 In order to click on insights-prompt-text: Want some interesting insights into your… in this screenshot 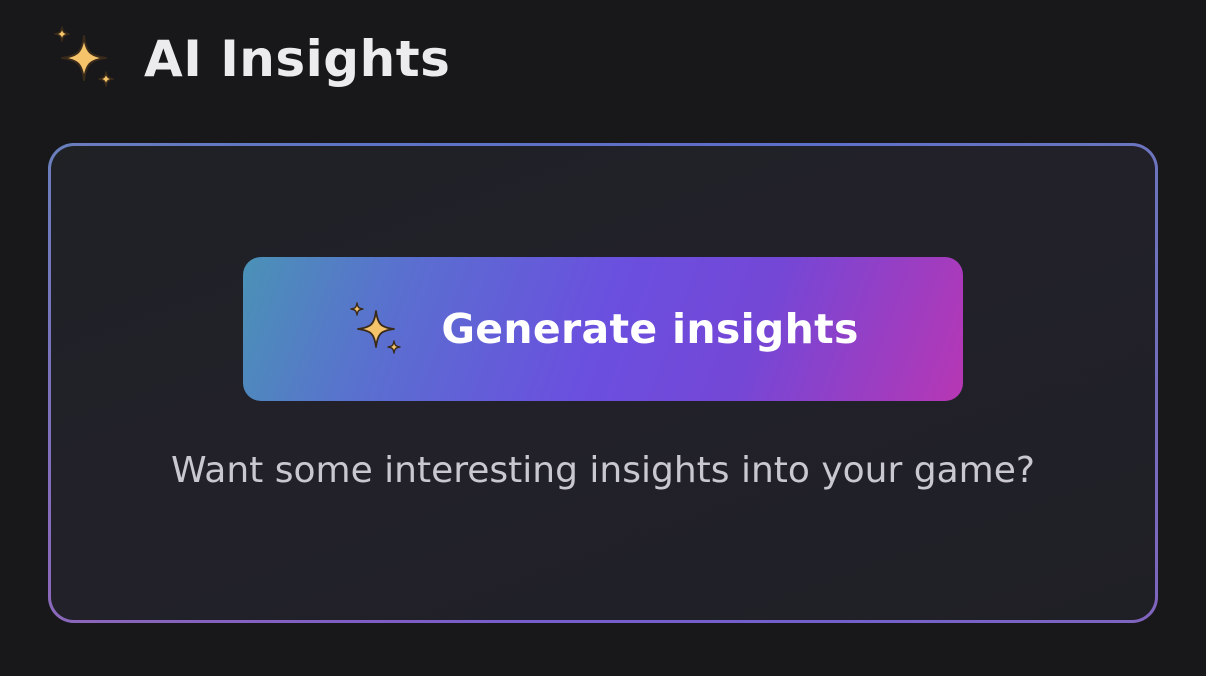, I will do `click(603, 470)`.